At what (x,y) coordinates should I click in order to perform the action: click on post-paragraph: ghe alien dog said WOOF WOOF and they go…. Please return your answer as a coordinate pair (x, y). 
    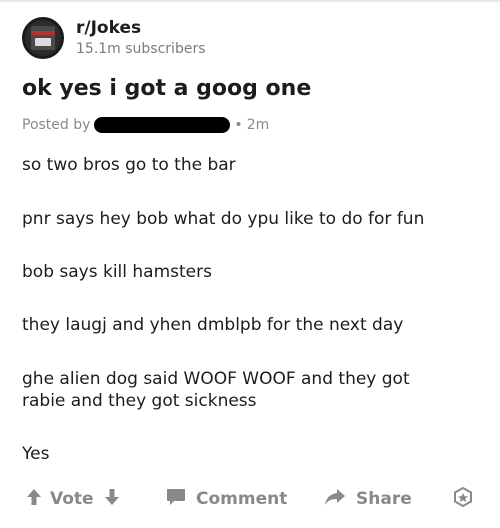
    Looking at the image, I should click on (216, 390).